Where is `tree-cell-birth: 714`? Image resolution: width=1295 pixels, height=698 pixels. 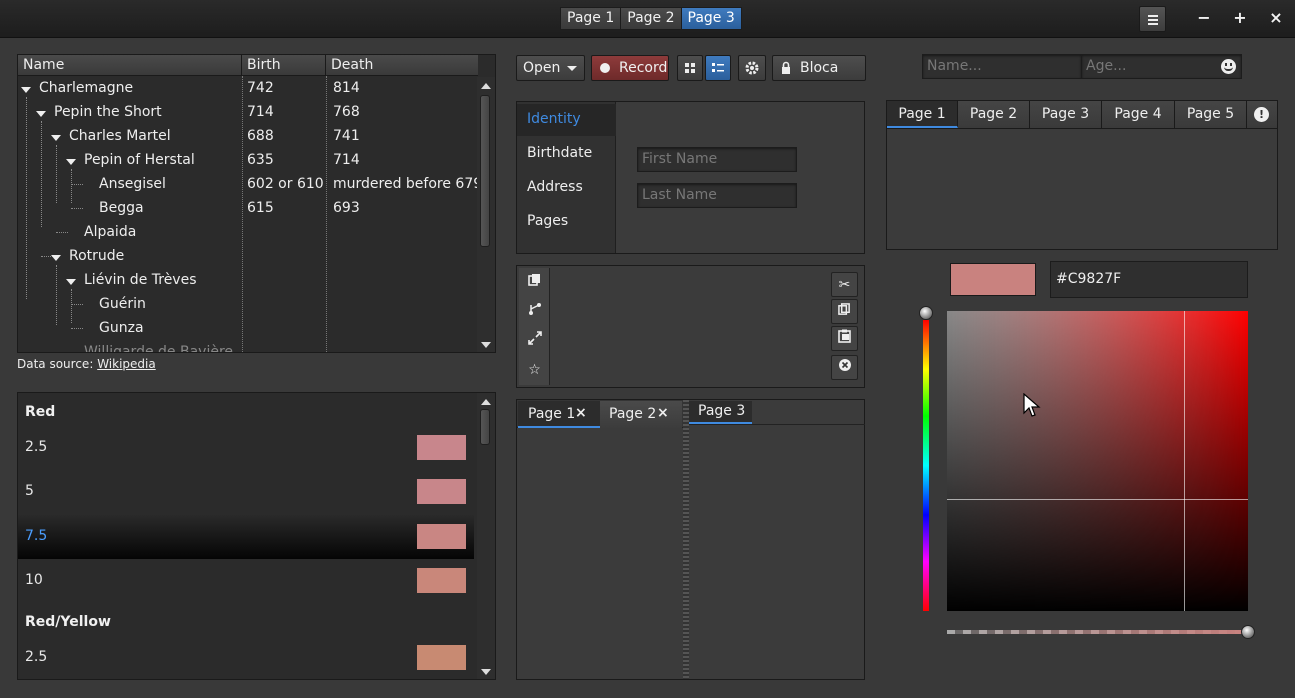 tree-cell-birth: 714 is located at coordinates (260, 112).